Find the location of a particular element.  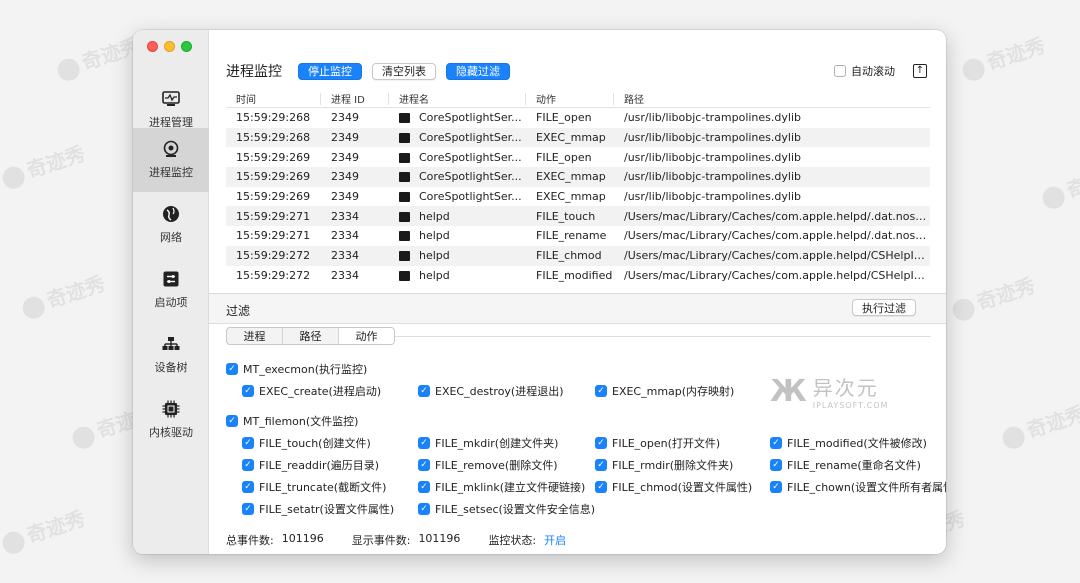

filter-action-checkbox: ✓ EXEC_mmap(内存映射) is located at coordinates (664, 391).